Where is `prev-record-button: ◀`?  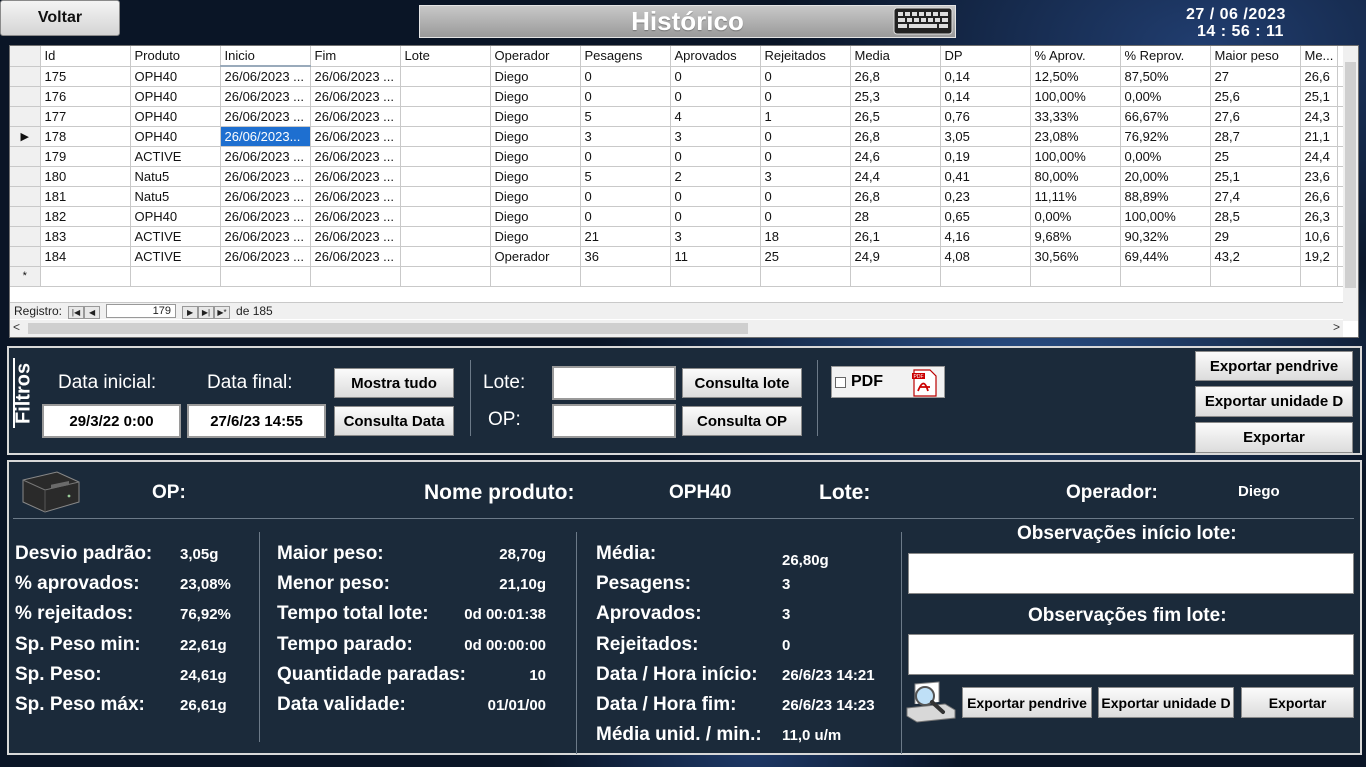 prev-record-button: ◀ is located at coordinates (92, 312).